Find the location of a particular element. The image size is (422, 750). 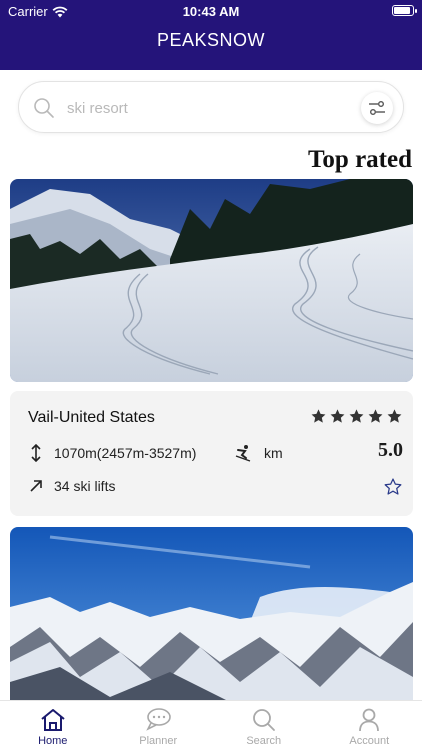

status-time: 10:43 AM is located at coordinates (211, 11).